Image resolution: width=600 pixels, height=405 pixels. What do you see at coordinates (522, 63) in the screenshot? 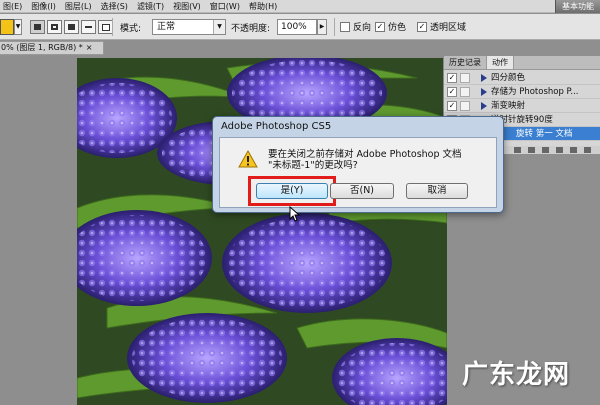
I see `panel-tabs: 历史记录 动作` at bounding box center [522, 63].